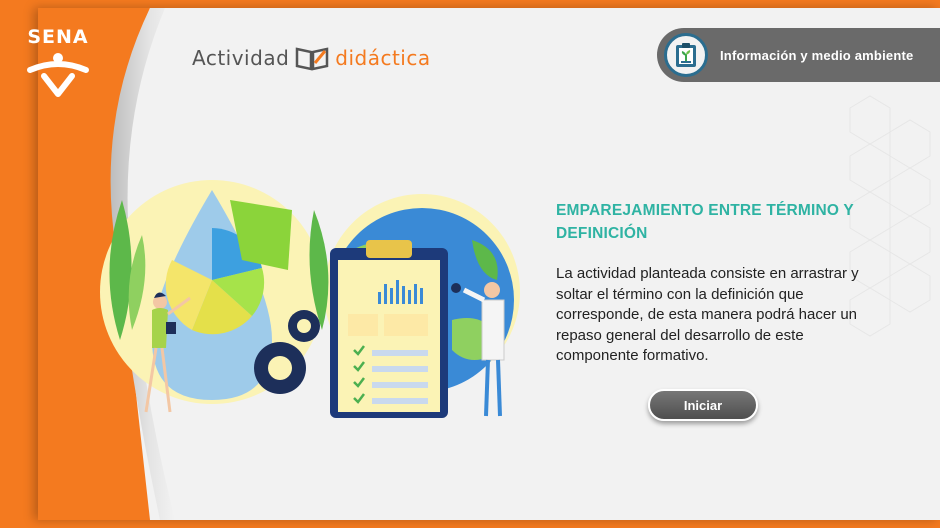 The image size is (940, 528). Describe the element at coordinates (492, 290) in the screenshot. I see `person-scientist` at that location.